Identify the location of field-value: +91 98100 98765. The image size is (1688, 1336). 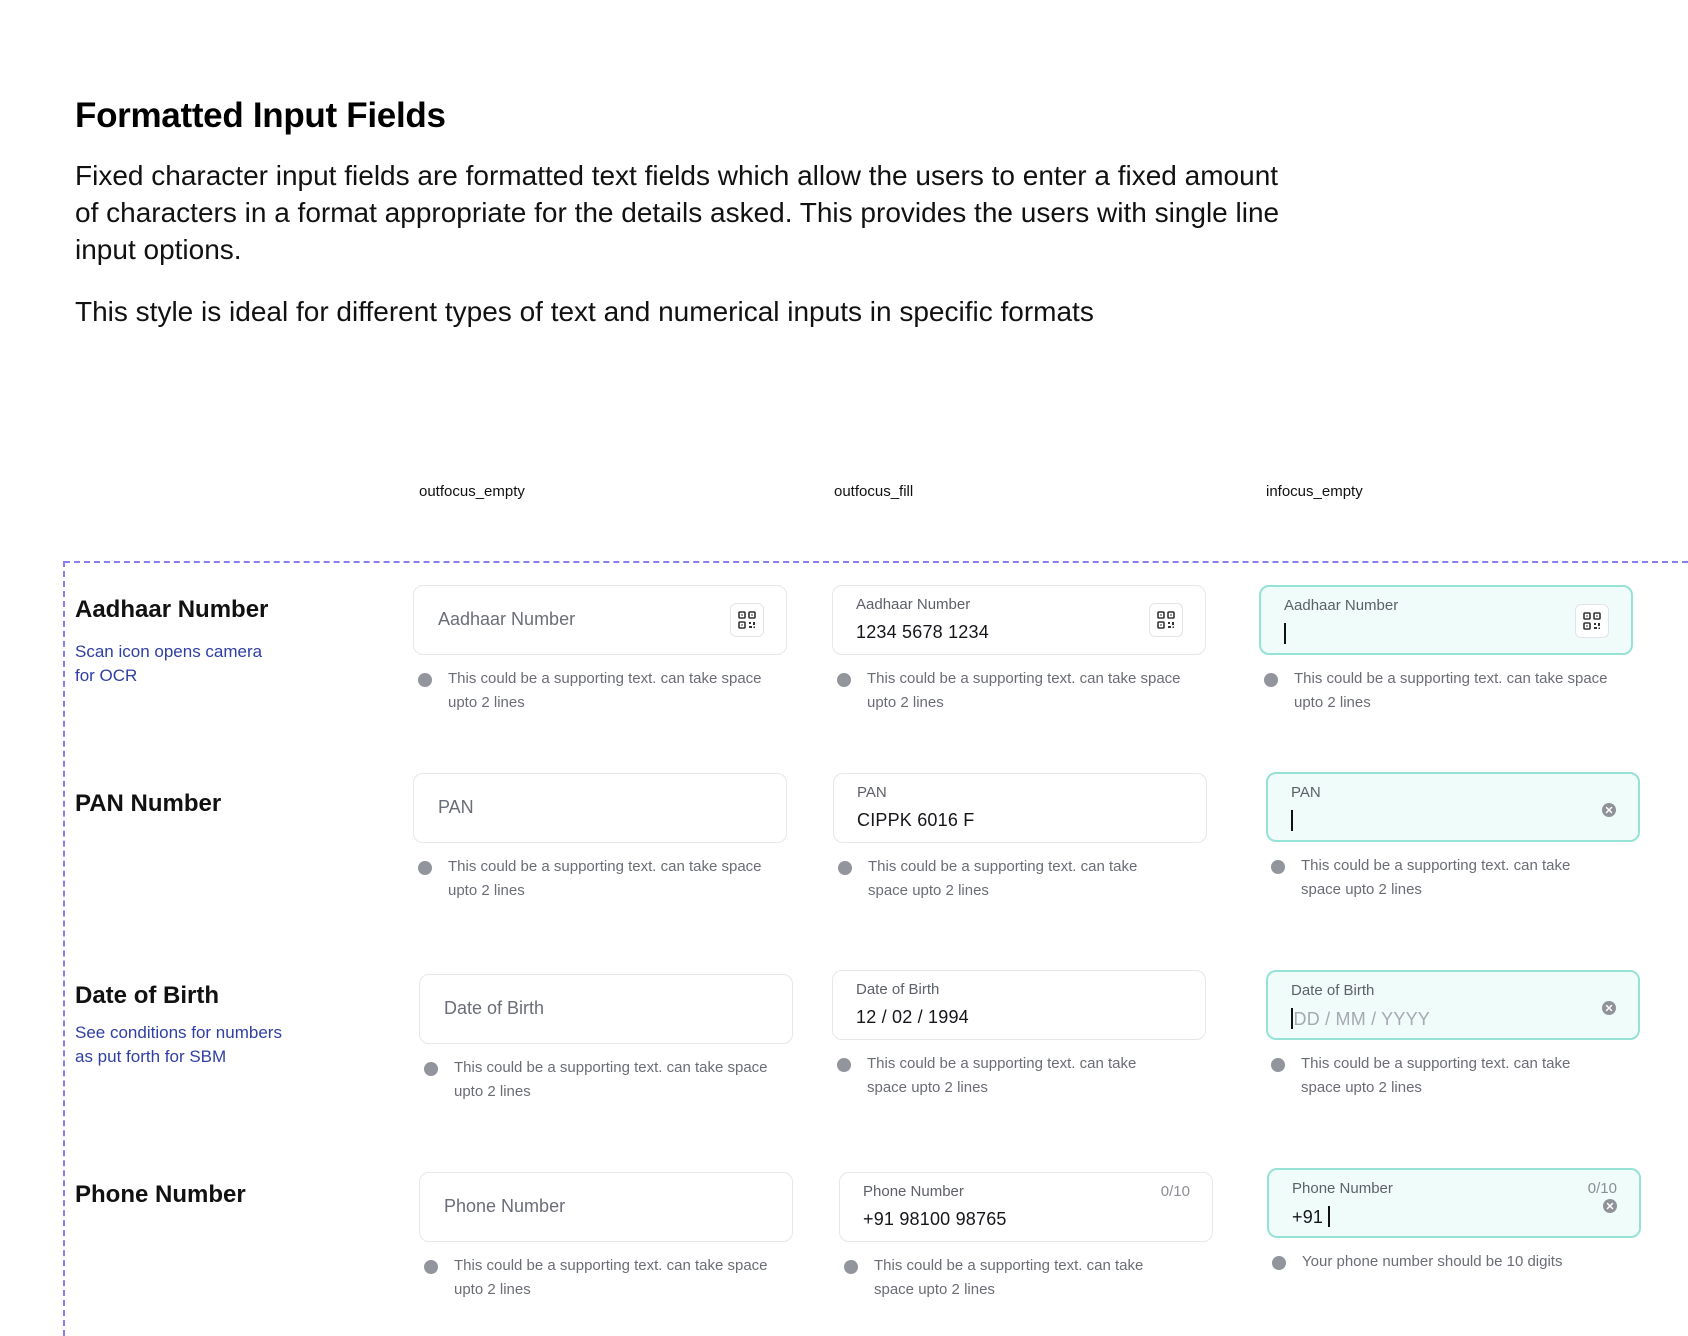
(935, 1219).